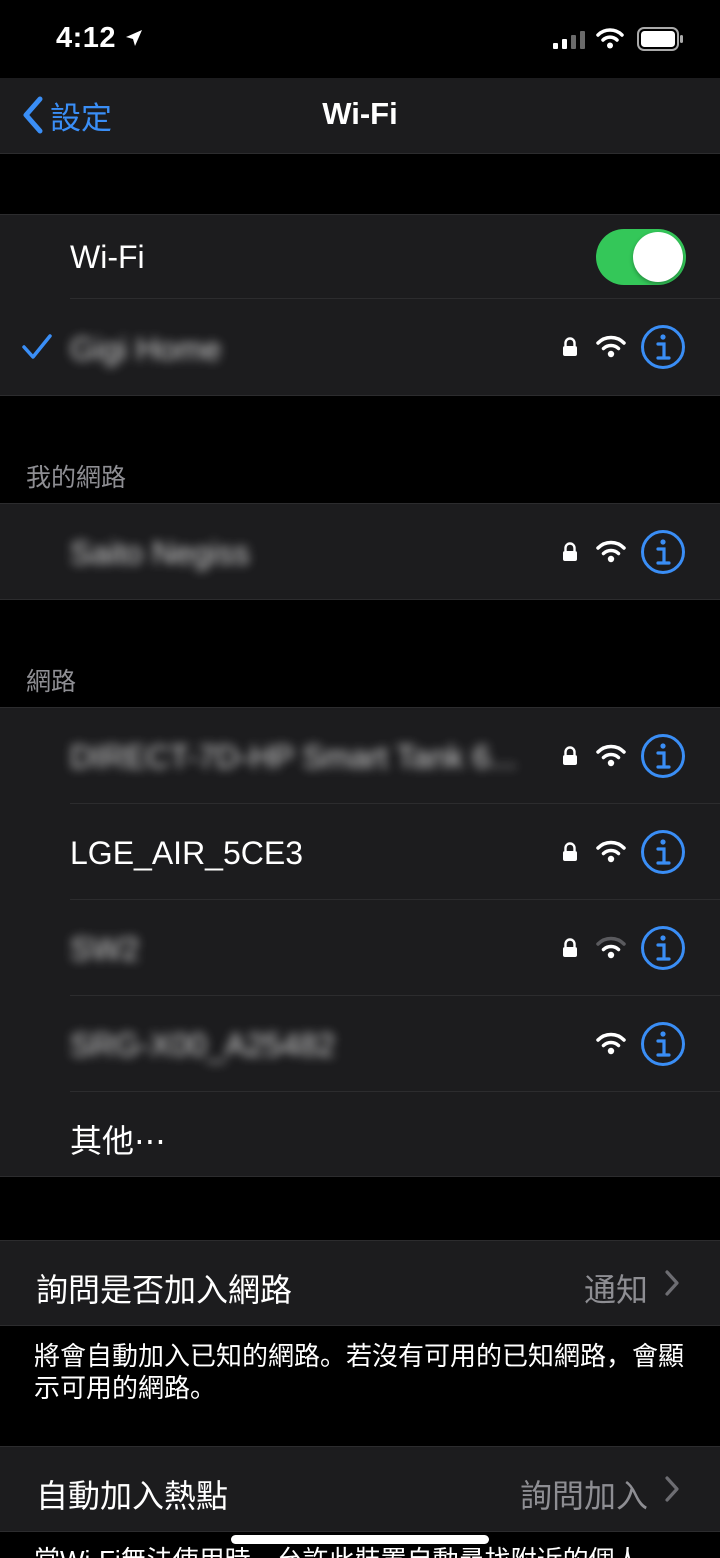  Describe the element at coordinates (105, 949) in the screenshot. I see `network-name: SW2` at that location.